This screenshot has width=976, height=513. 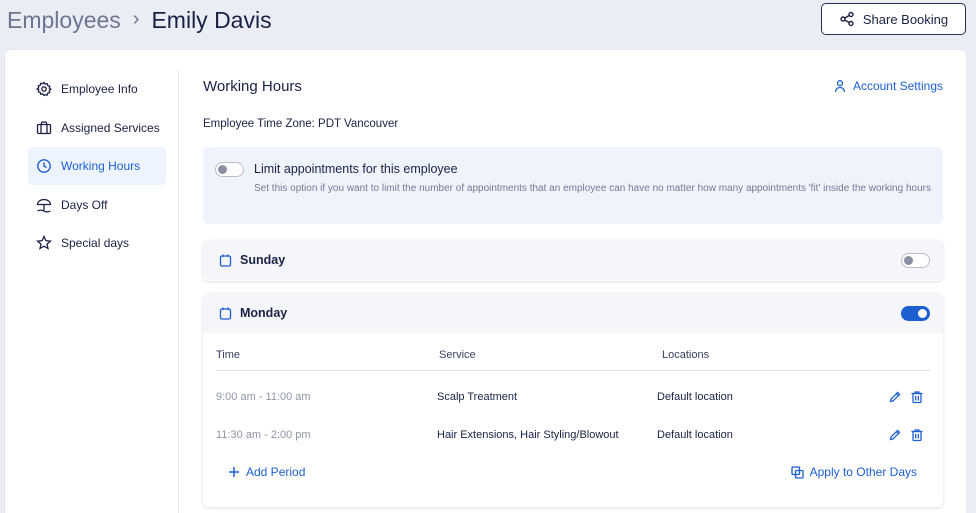 I want to click on limit-appointments-toggle, so click(x=229, y=169).